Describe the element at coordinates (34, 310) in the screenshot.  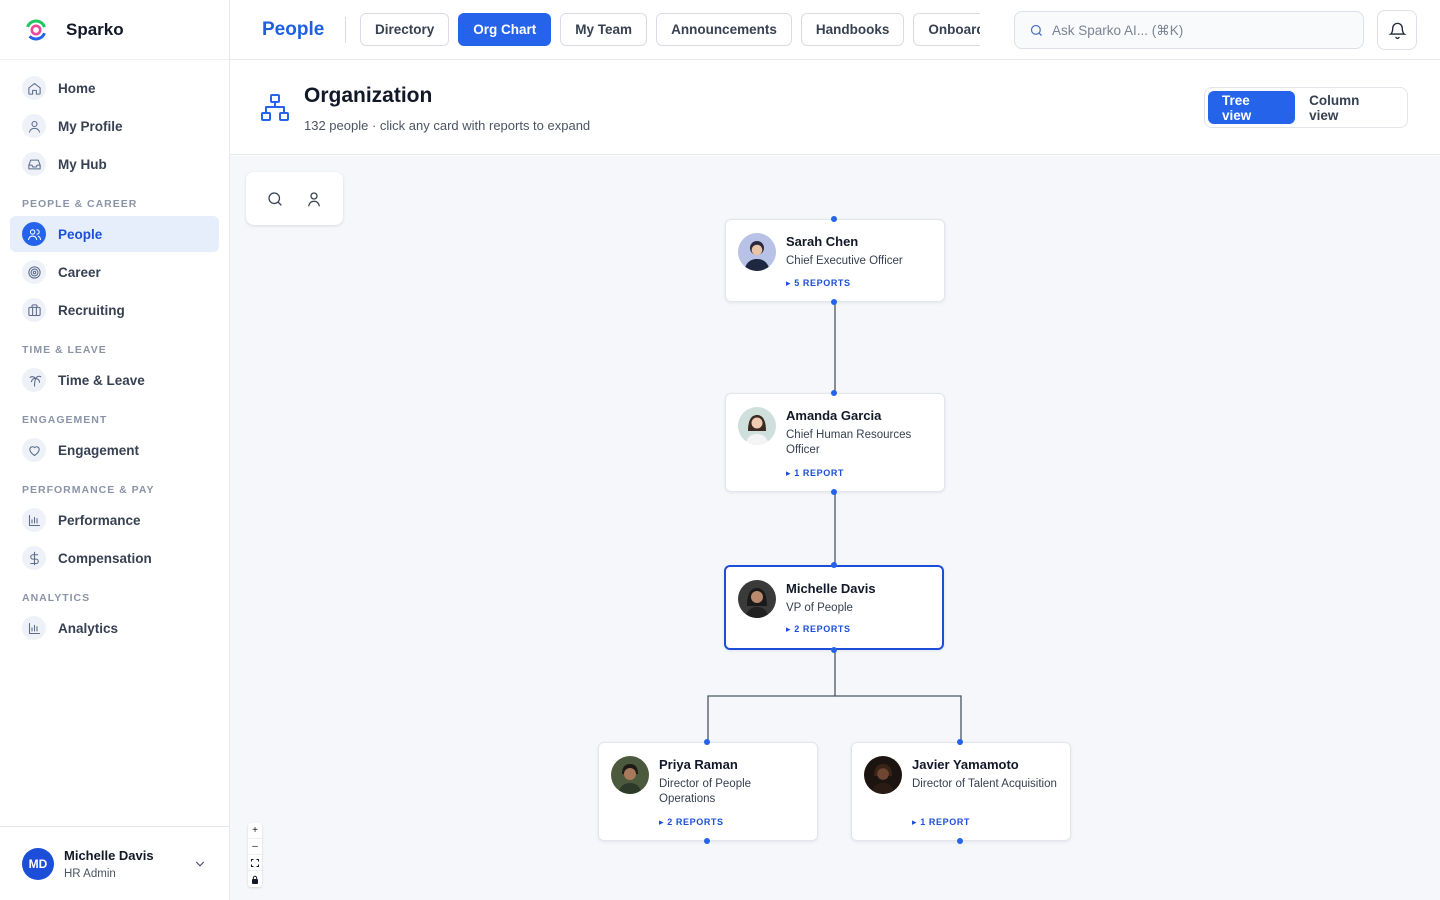
I see `briefcase-icon` at that location.